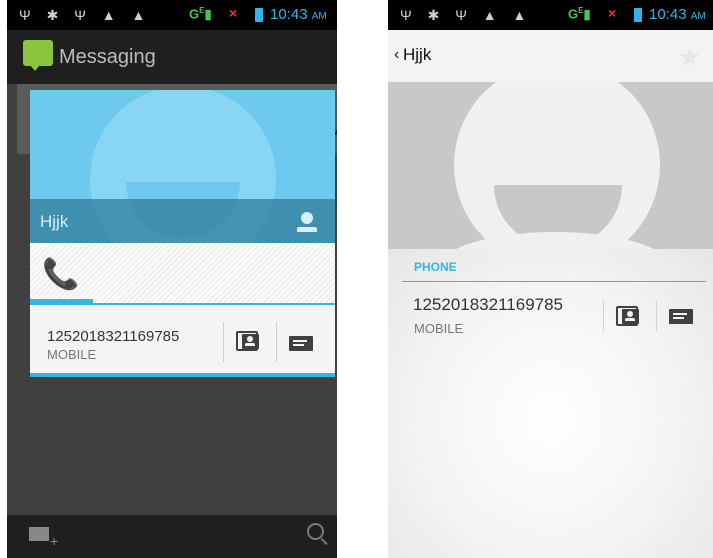 Image resolution: width=713 pixels, height=558 pixels. I want to click on messaging-app-icon, so click(38, 55).